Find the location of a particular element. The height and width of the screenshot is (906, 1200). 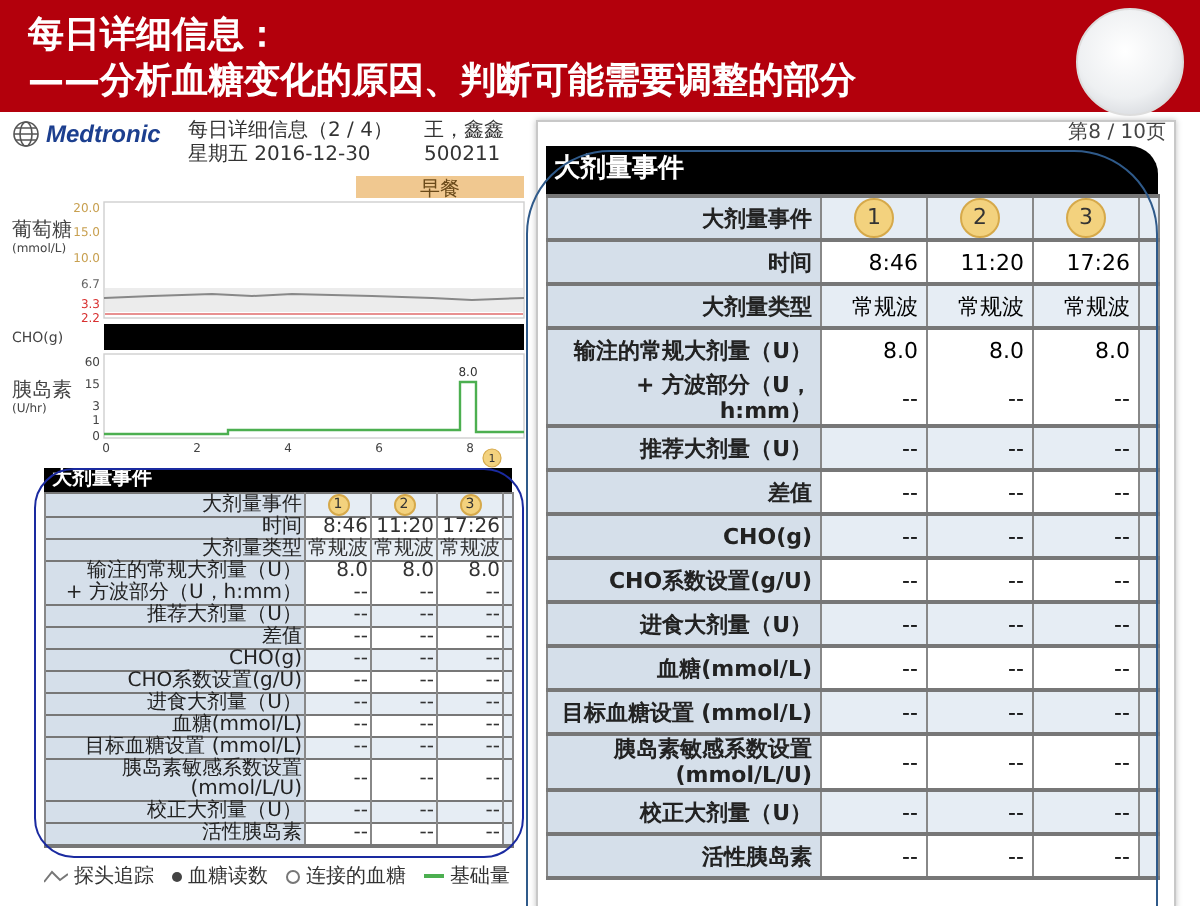

row-label: 目标血糖设置 (mmol/L) is located at coordinates (684, 712).